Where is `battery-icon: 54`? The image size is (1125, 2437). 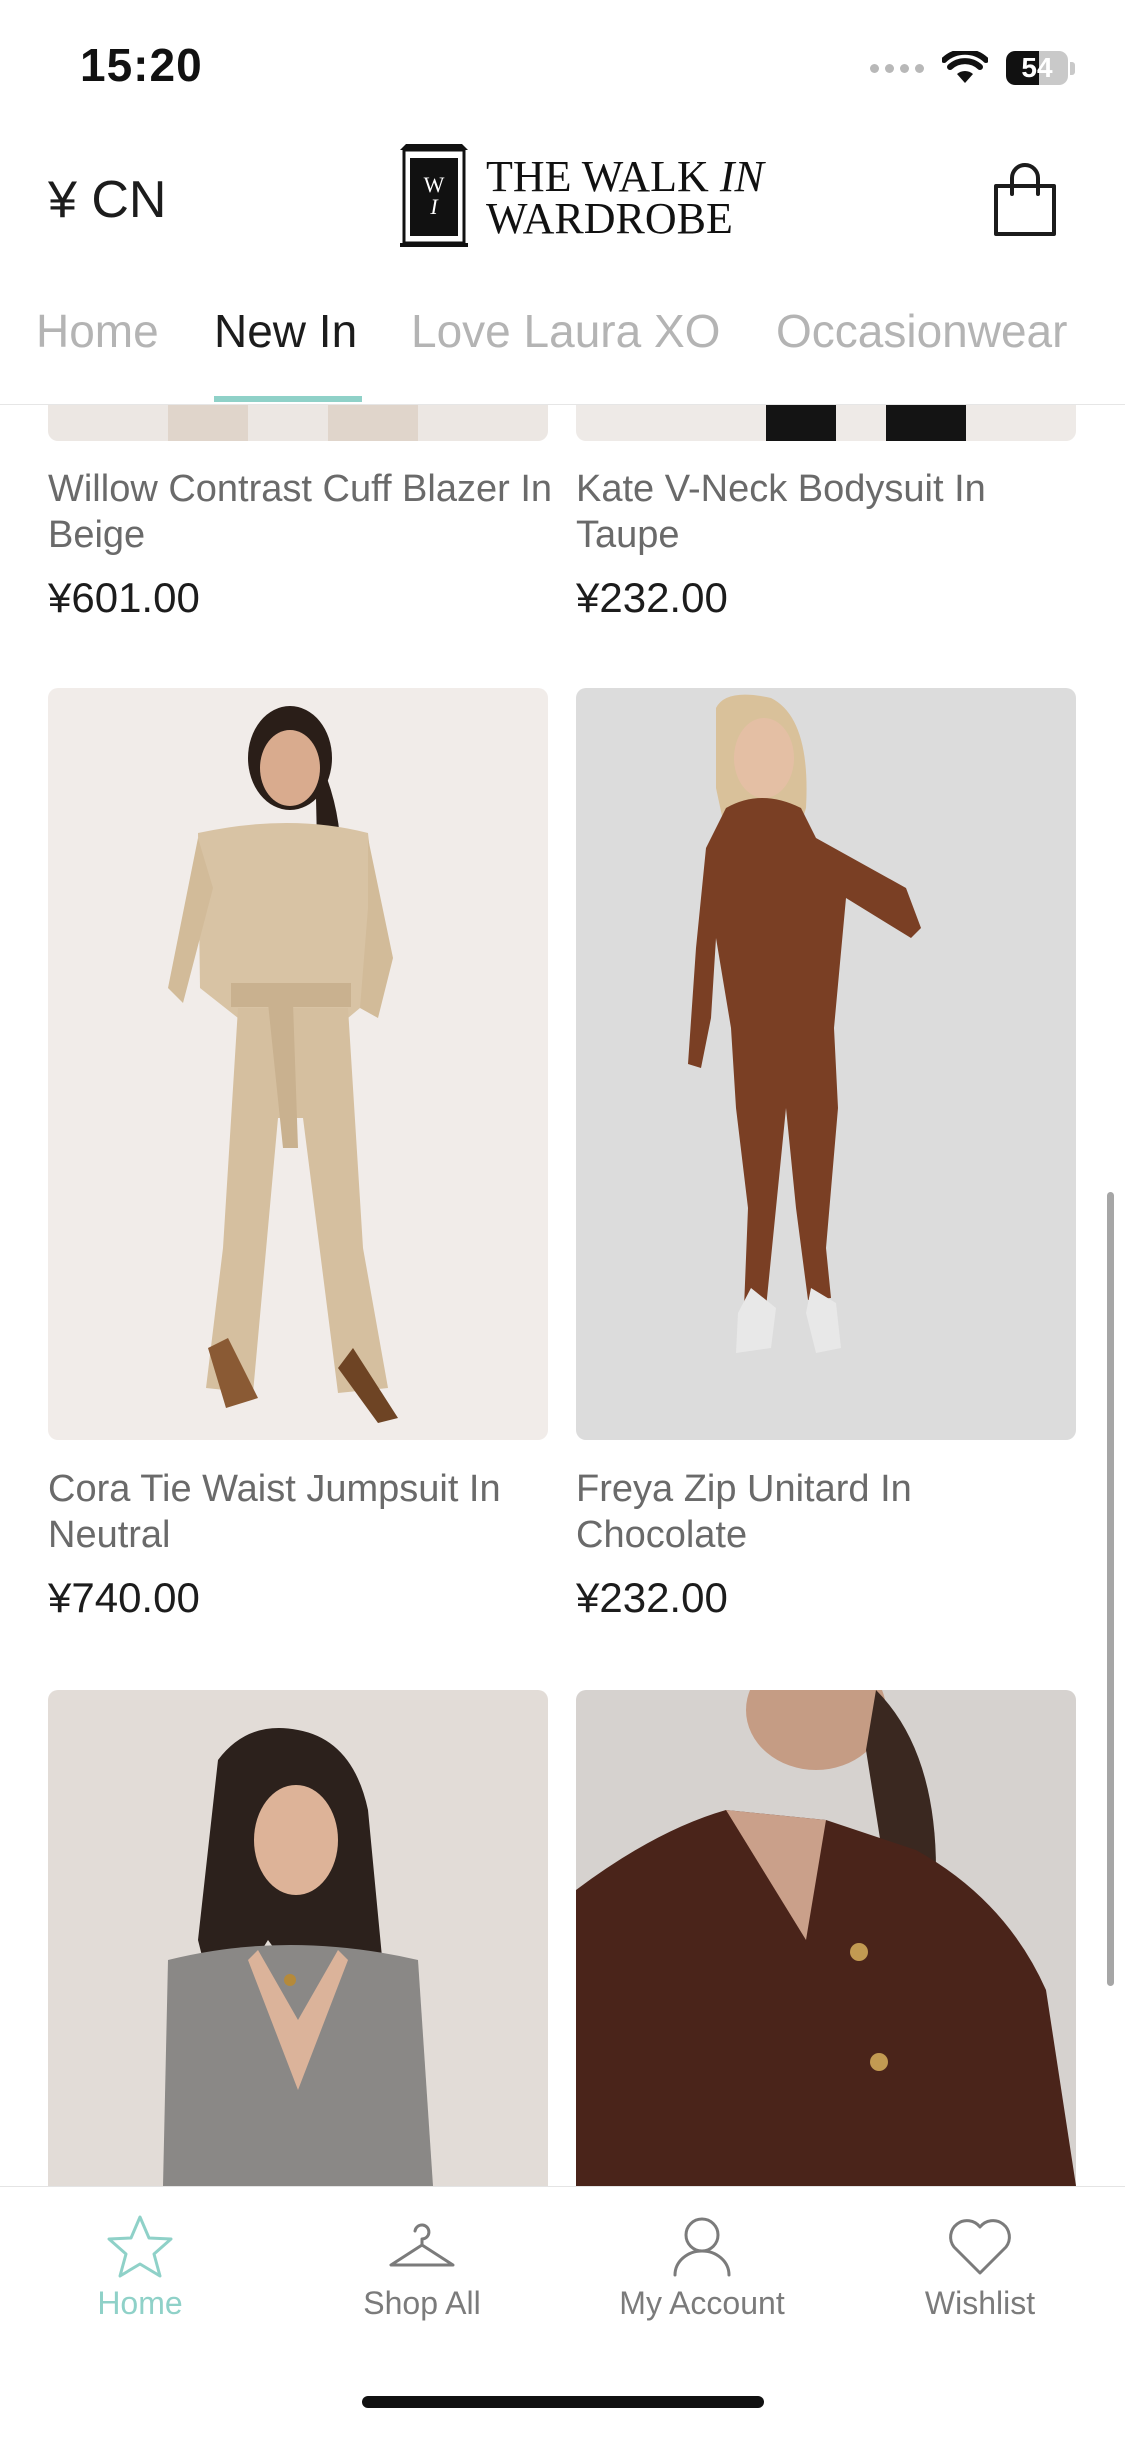
battery-icon: 54 is located at coordinates (1037, 68).